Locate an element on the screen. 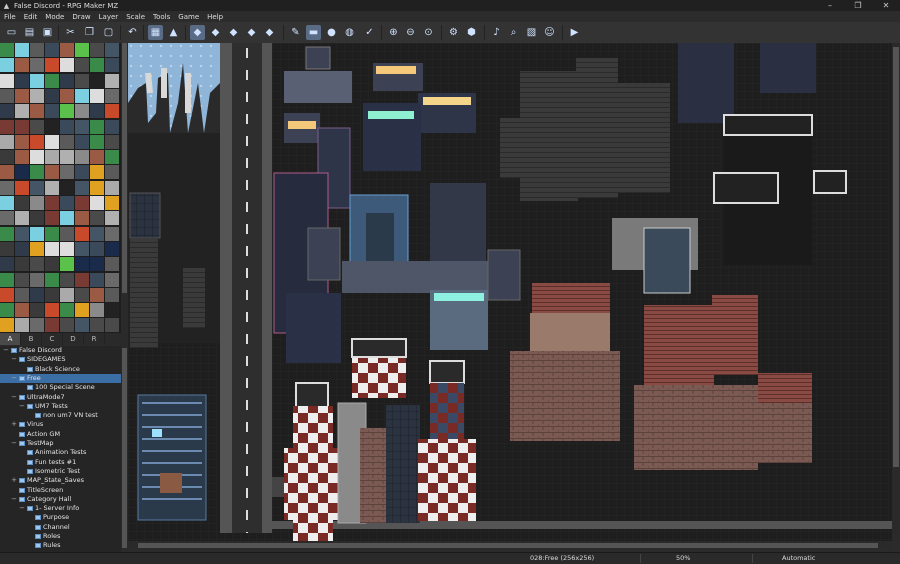 The width and height of the screenshot is (900, 564). minimize-icon: – is located at coordinates (830, 5).